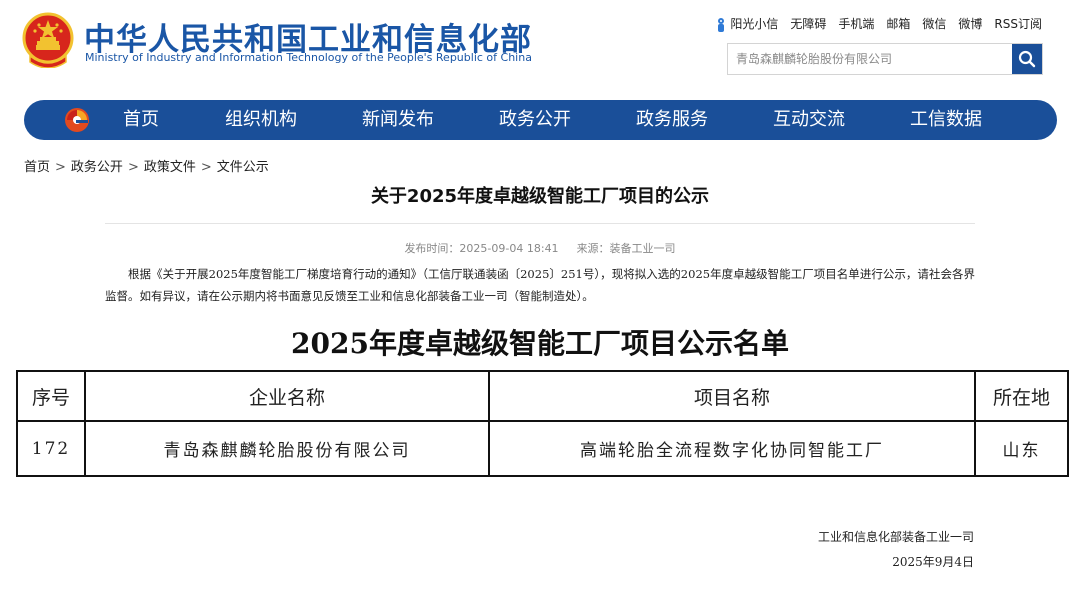 Image resolution: width=1080 pixels, height=608 pixels. What do you see at coordinates (870, 59) in the screenshot?
I see `search-input` at bounding box center [870, 59].